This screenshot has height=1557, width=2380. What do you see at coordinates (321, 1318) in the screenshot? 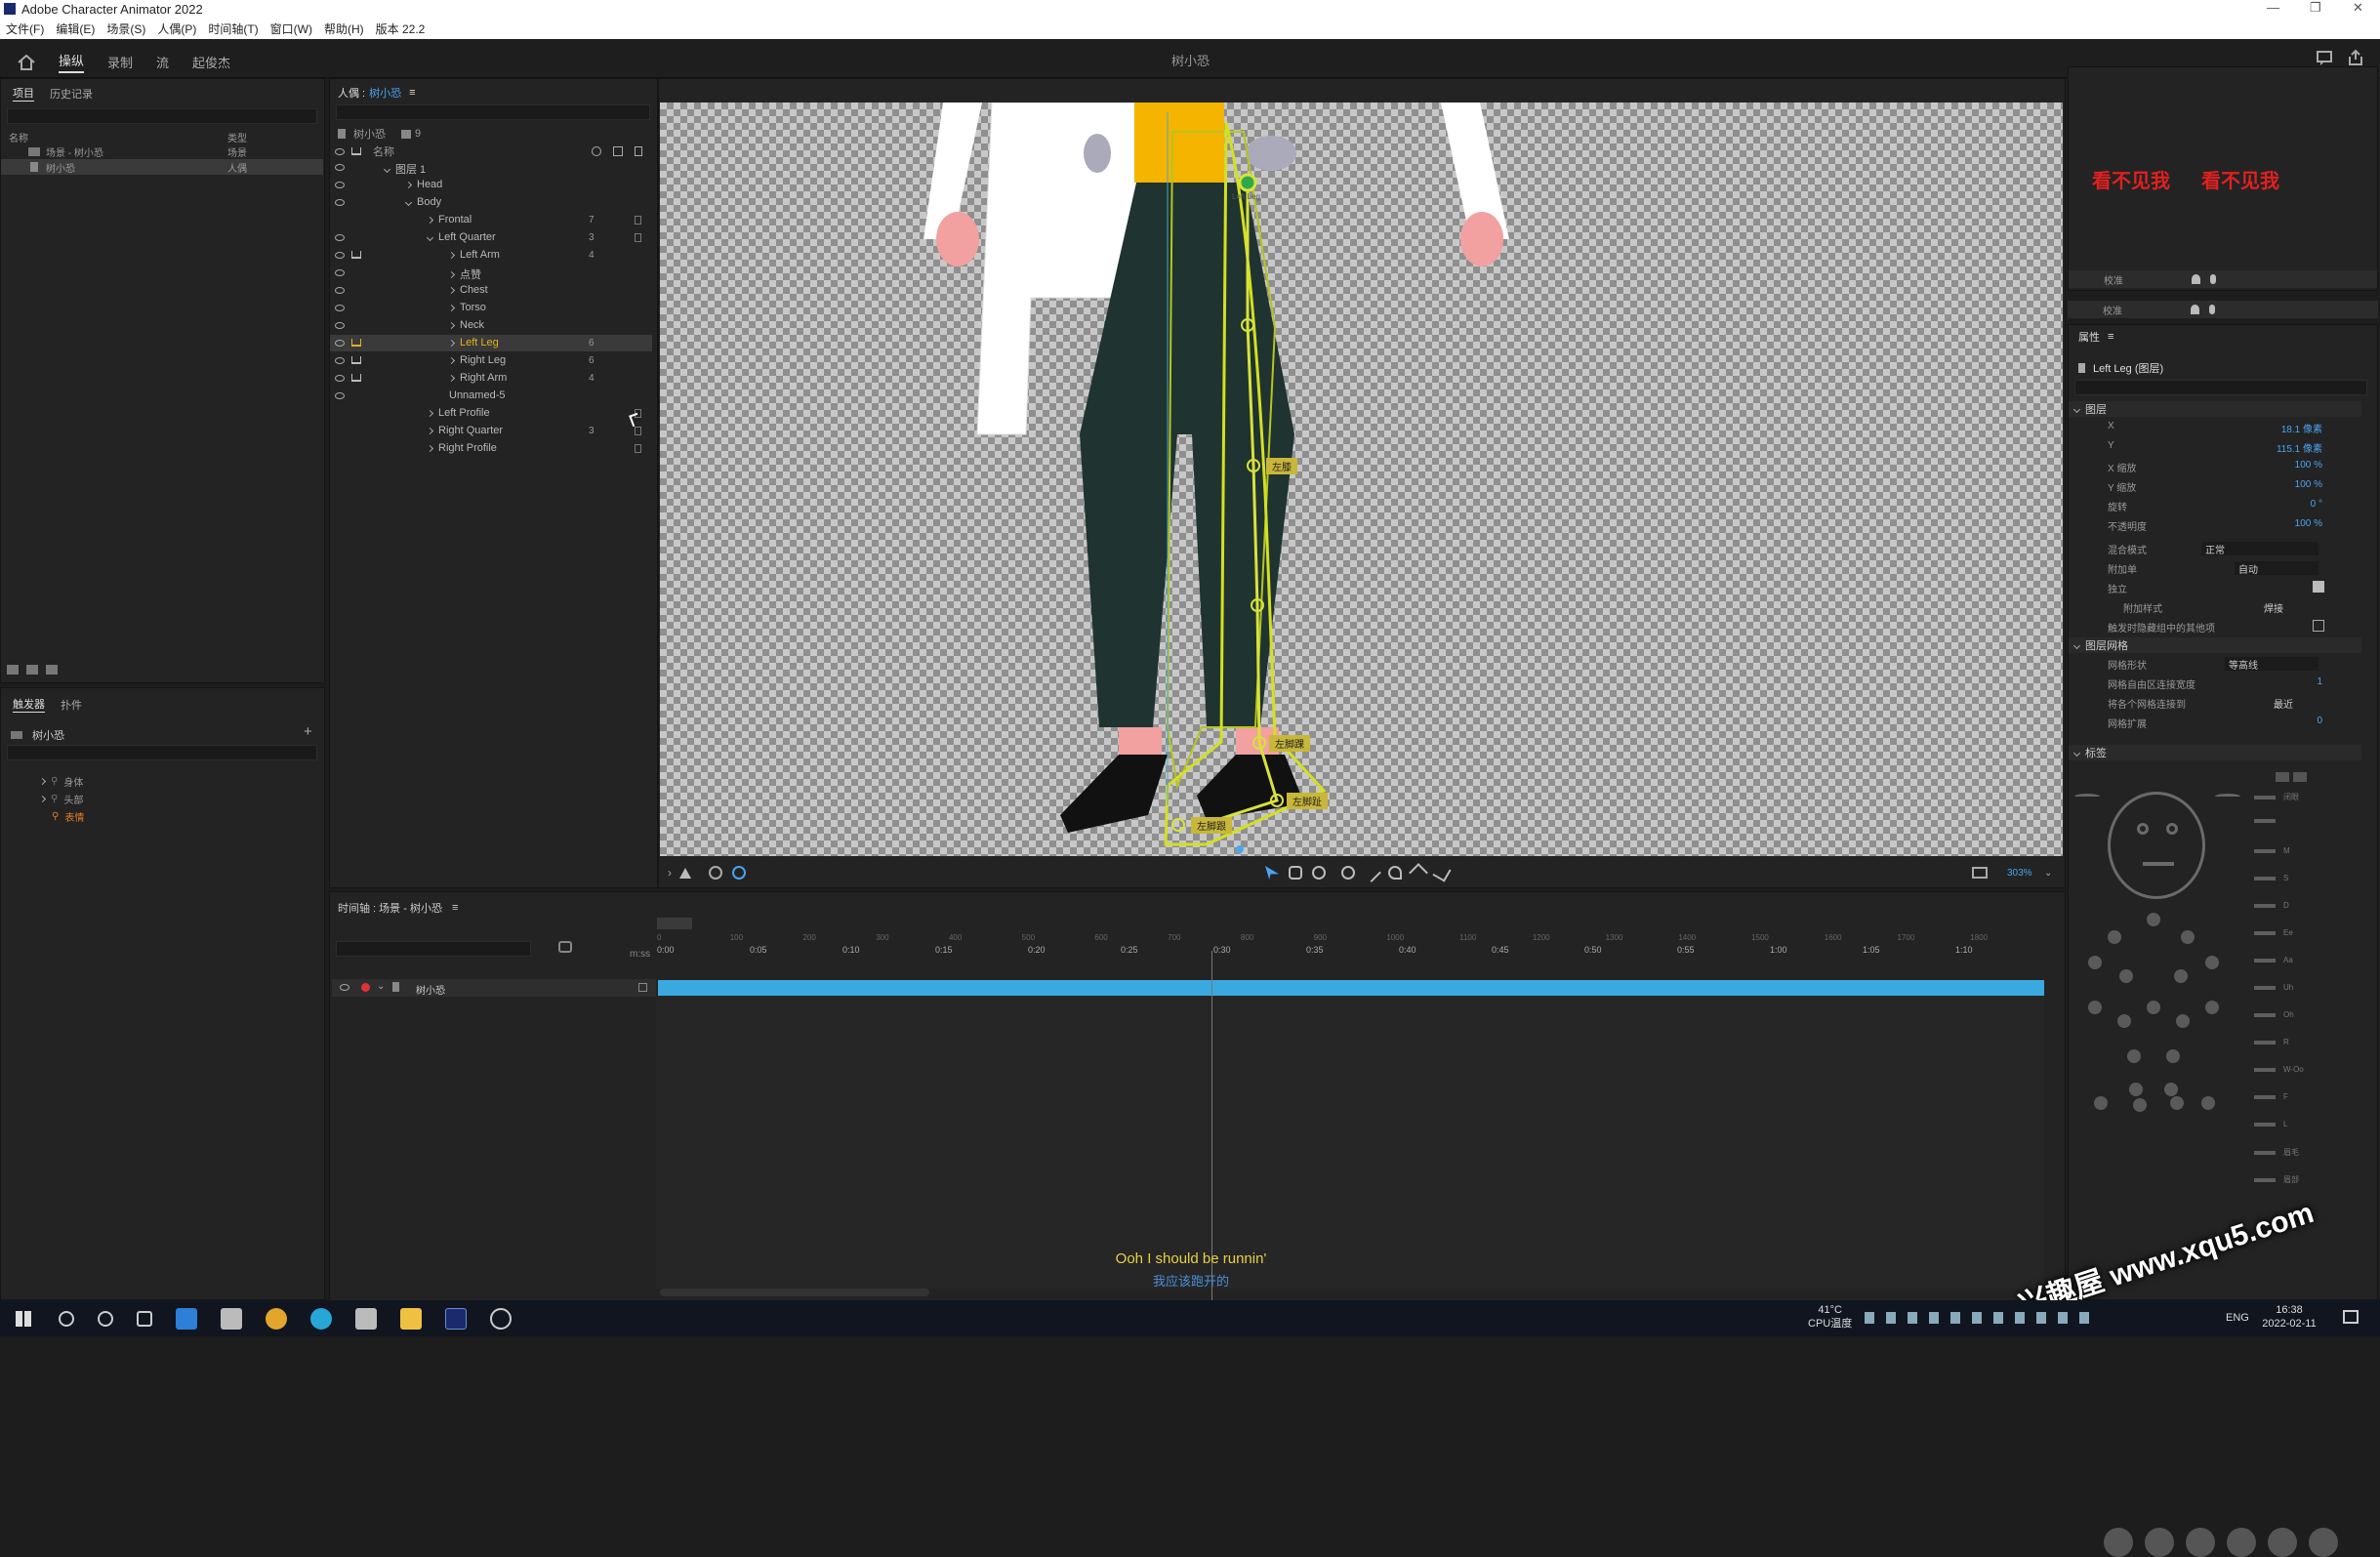
I see `edge-icon` at bounding box center [321, 1318].